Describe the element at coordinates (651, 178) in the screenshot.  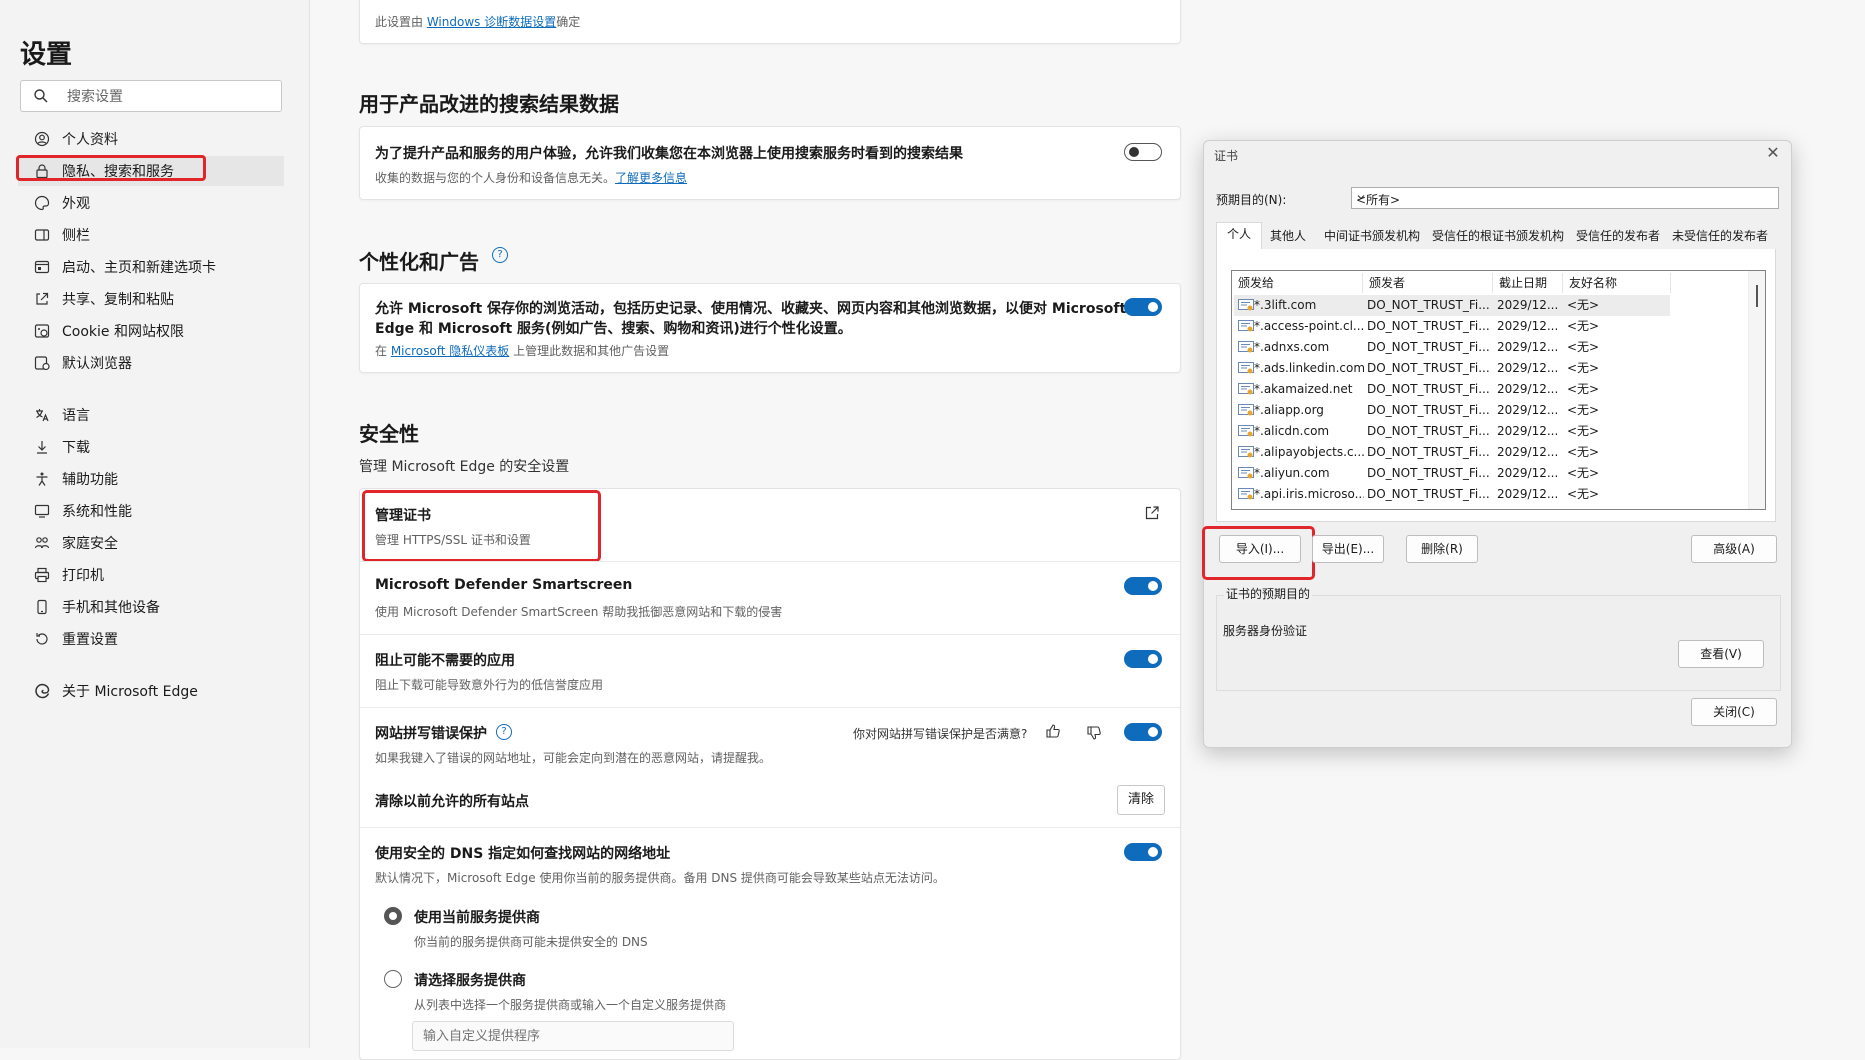
I see `learn-more-link: 了解更多信息` at that location.